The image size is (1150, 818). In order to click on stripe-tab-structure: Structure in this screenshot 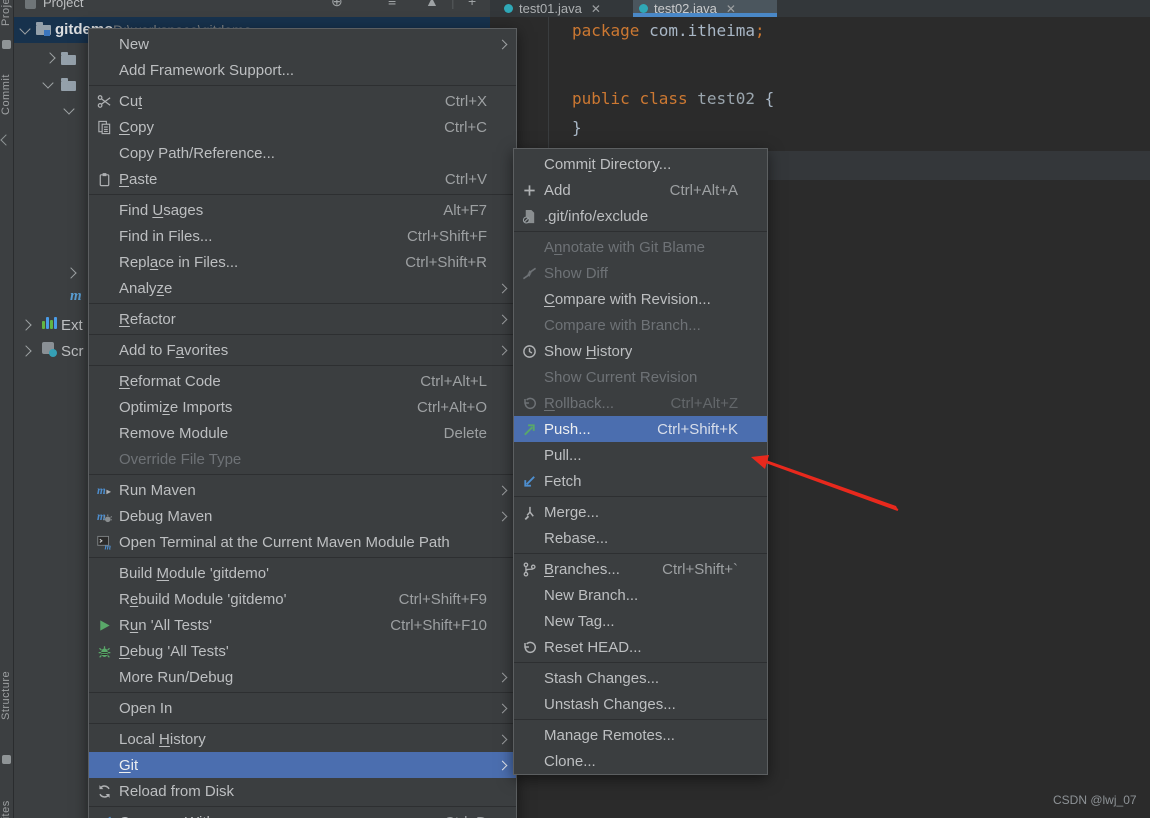, I will do `click(6, 695)`.